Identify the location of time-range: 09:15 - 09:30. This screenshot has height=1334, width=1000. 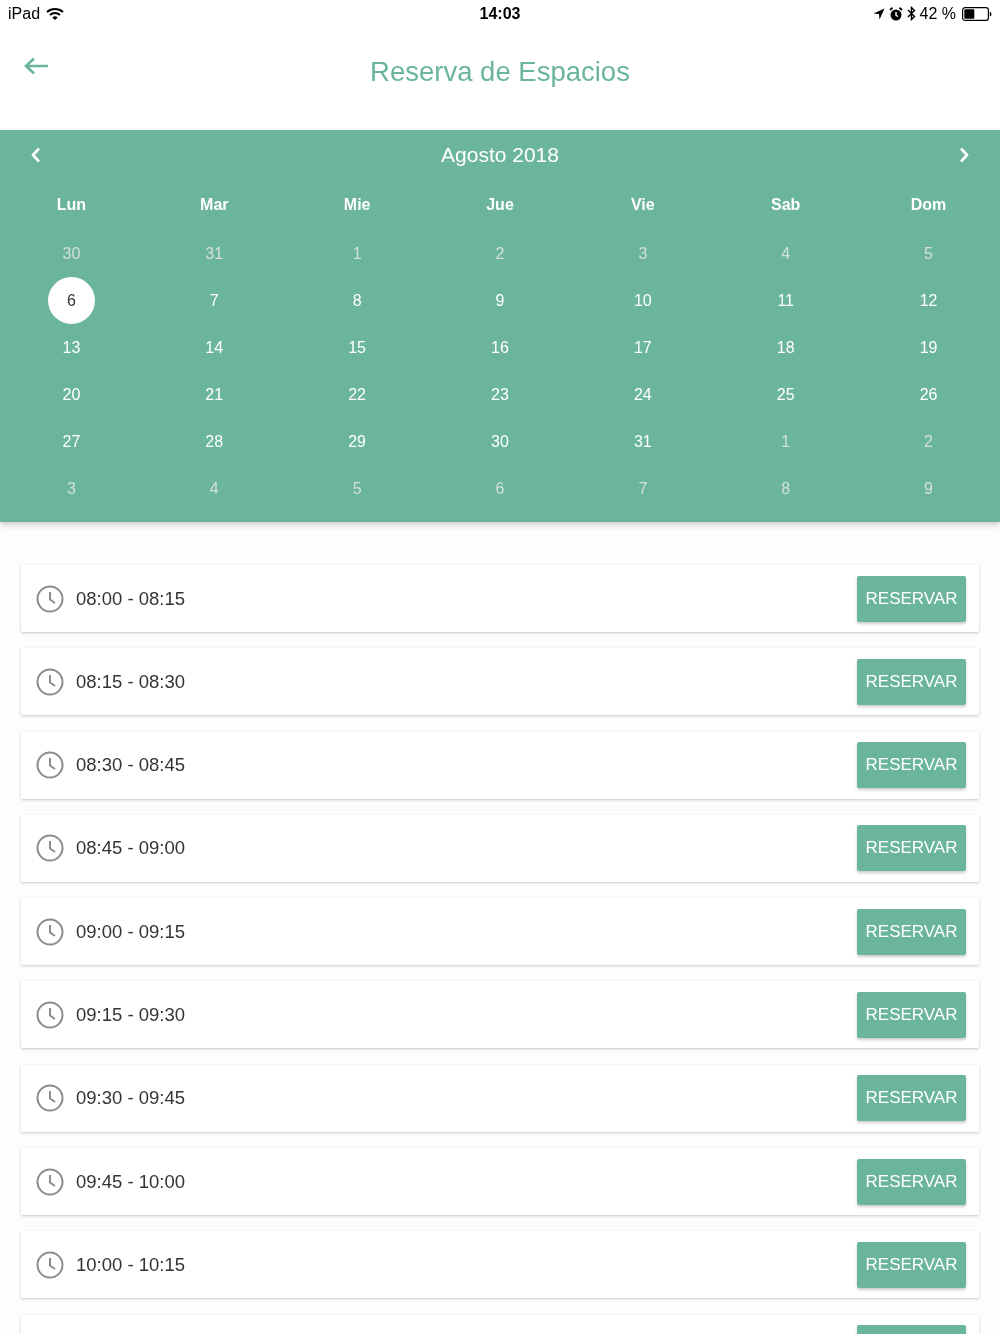
(131, 1015).